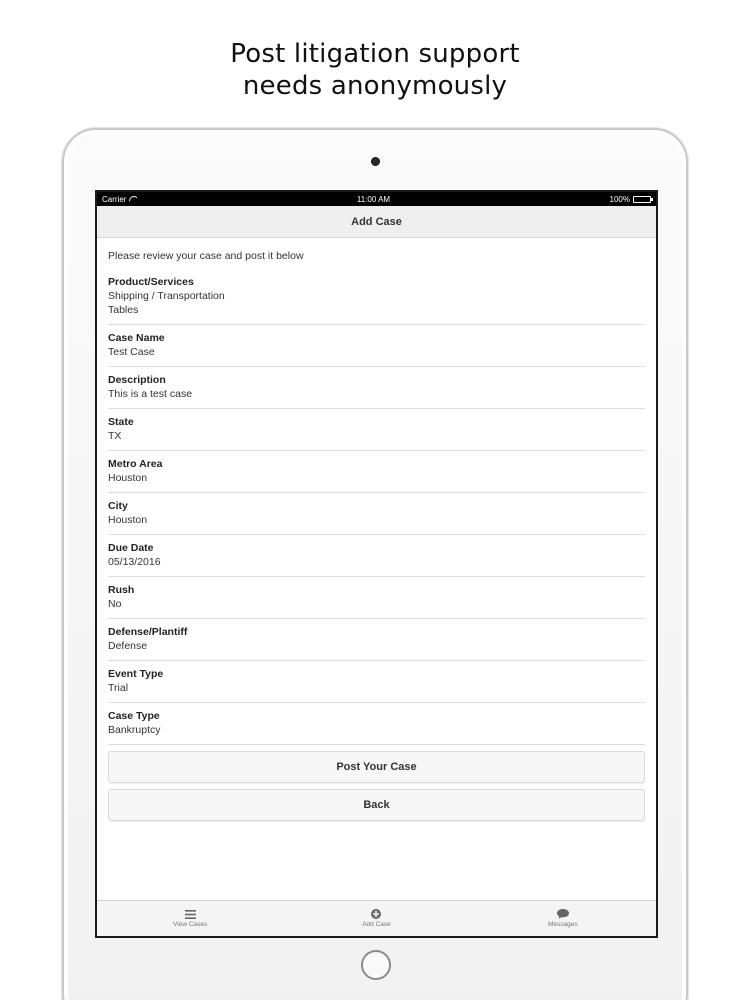 The height and width of the screenshot is (1000, 750). I want to click on tab-view-cases: View Cases, so click(190, 918).